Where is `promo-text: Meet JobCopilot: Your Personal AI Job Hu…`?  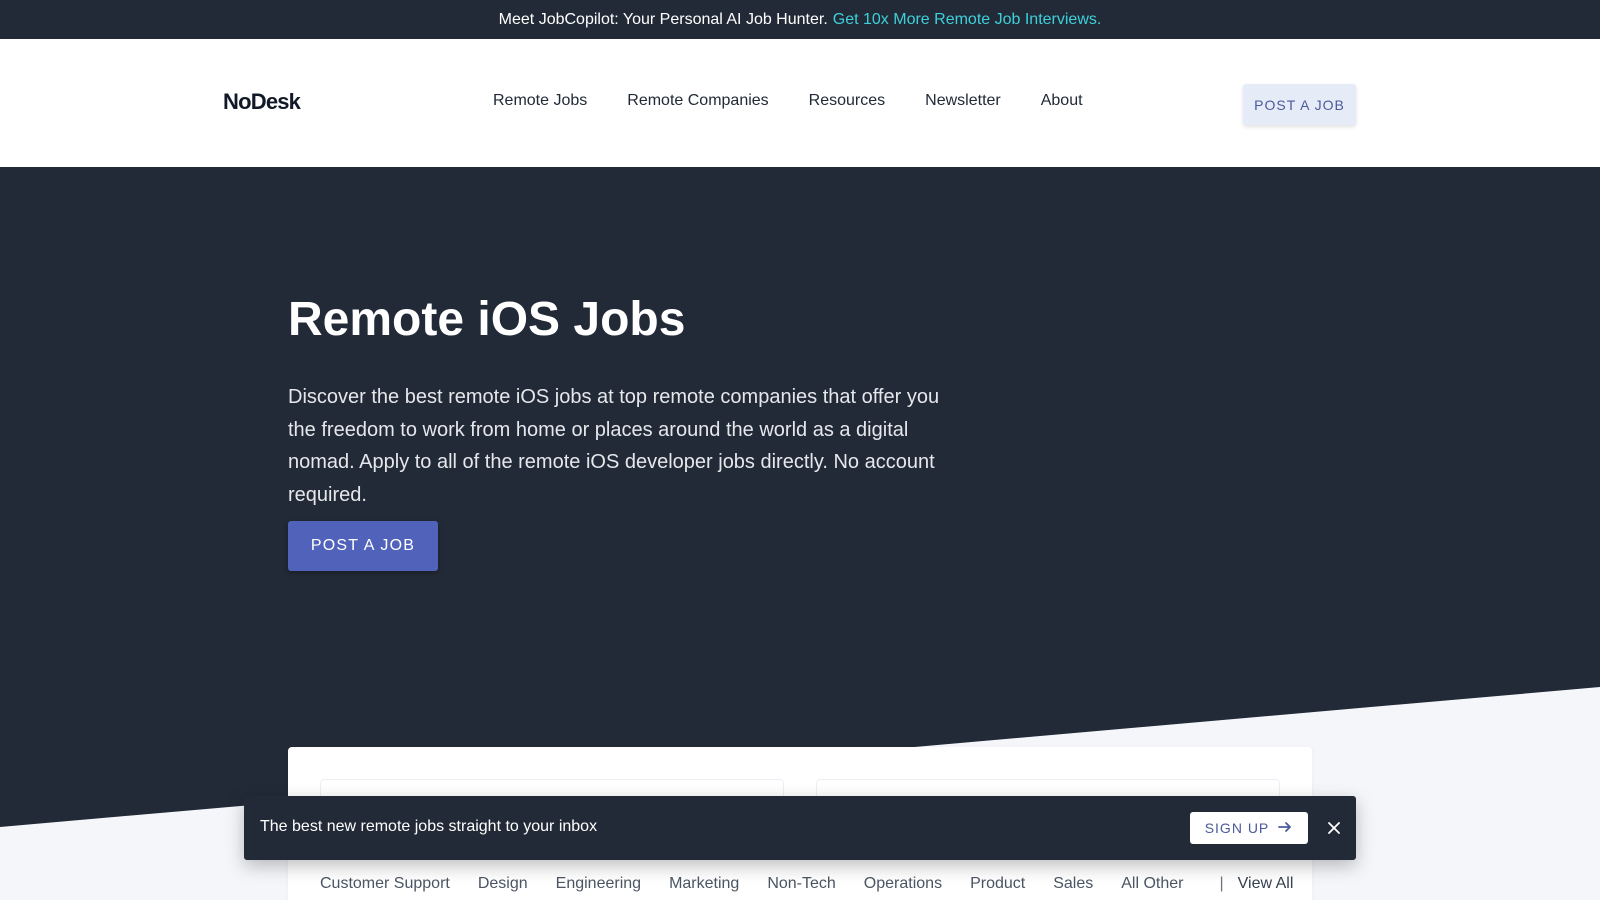 promo-text: Meet JobCopilot: Your Personal AI Job Hu… is located at coordinates (663, 19).